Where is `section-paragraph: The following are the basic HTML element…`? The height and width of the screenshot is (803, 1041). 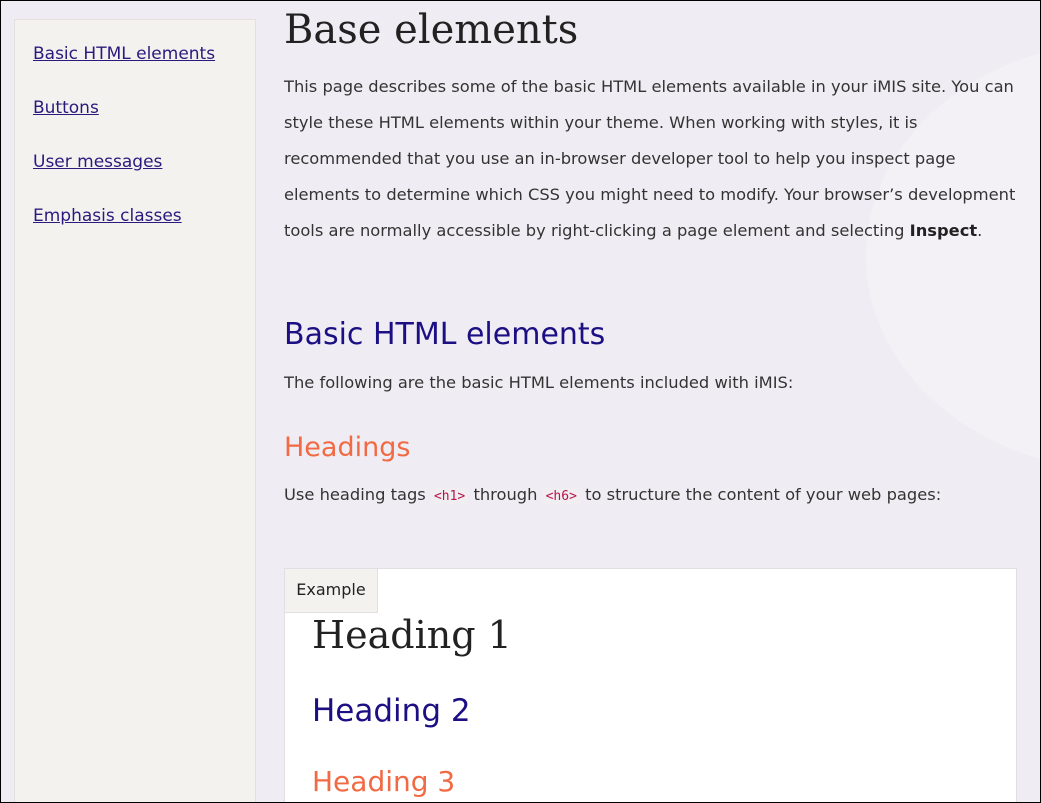 section-paragraph: The following are the basic HTML element… is located at coordinates (539, 382).